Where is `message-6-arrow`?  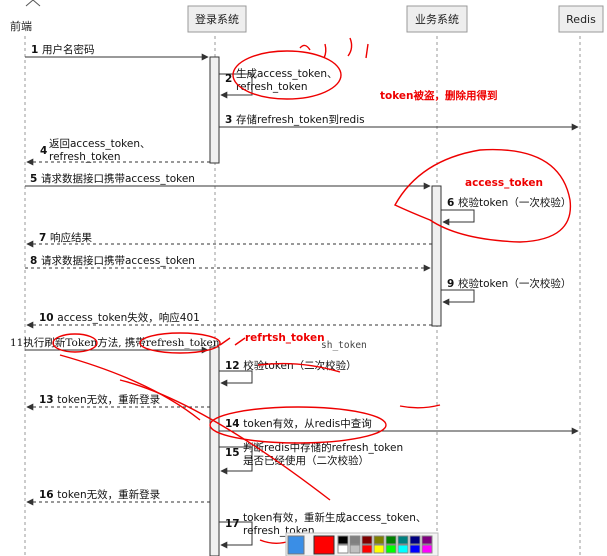 message-6-arrow is located at coordinates (458, 217).